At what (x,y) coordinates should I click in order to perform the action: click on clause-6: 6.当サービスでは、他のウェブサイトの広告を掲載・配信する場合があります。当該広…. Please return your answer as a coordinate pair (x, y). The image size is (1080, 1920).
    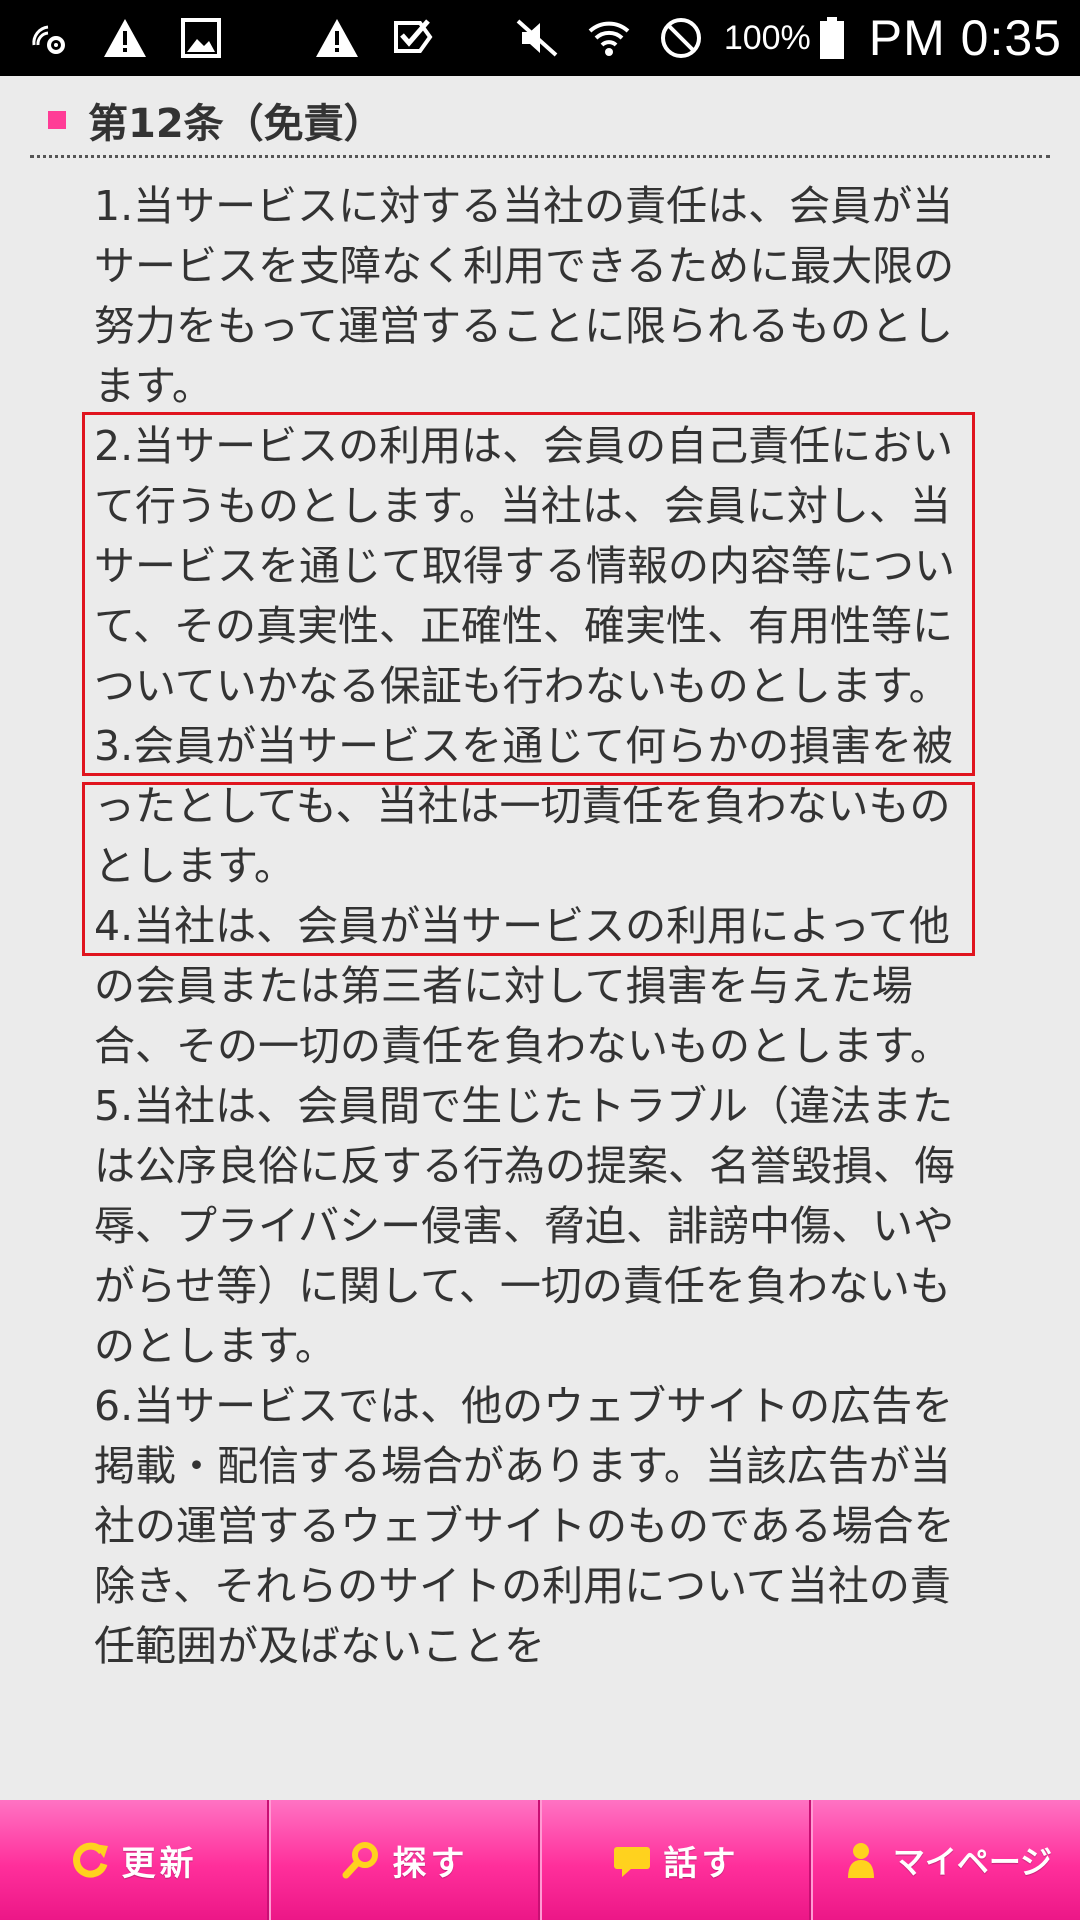
    Looking at the image, I should click on (524, 1526).